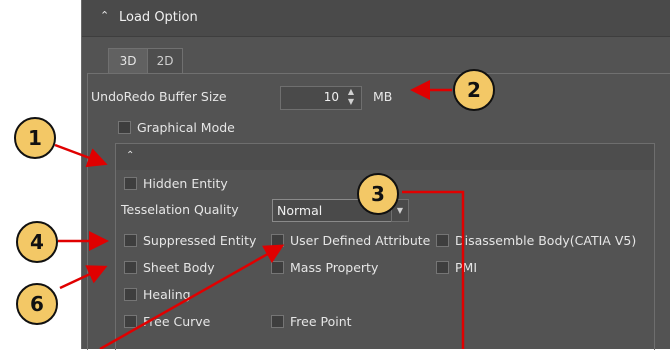  I want to click on callout-2: 2, so click(474, 90).